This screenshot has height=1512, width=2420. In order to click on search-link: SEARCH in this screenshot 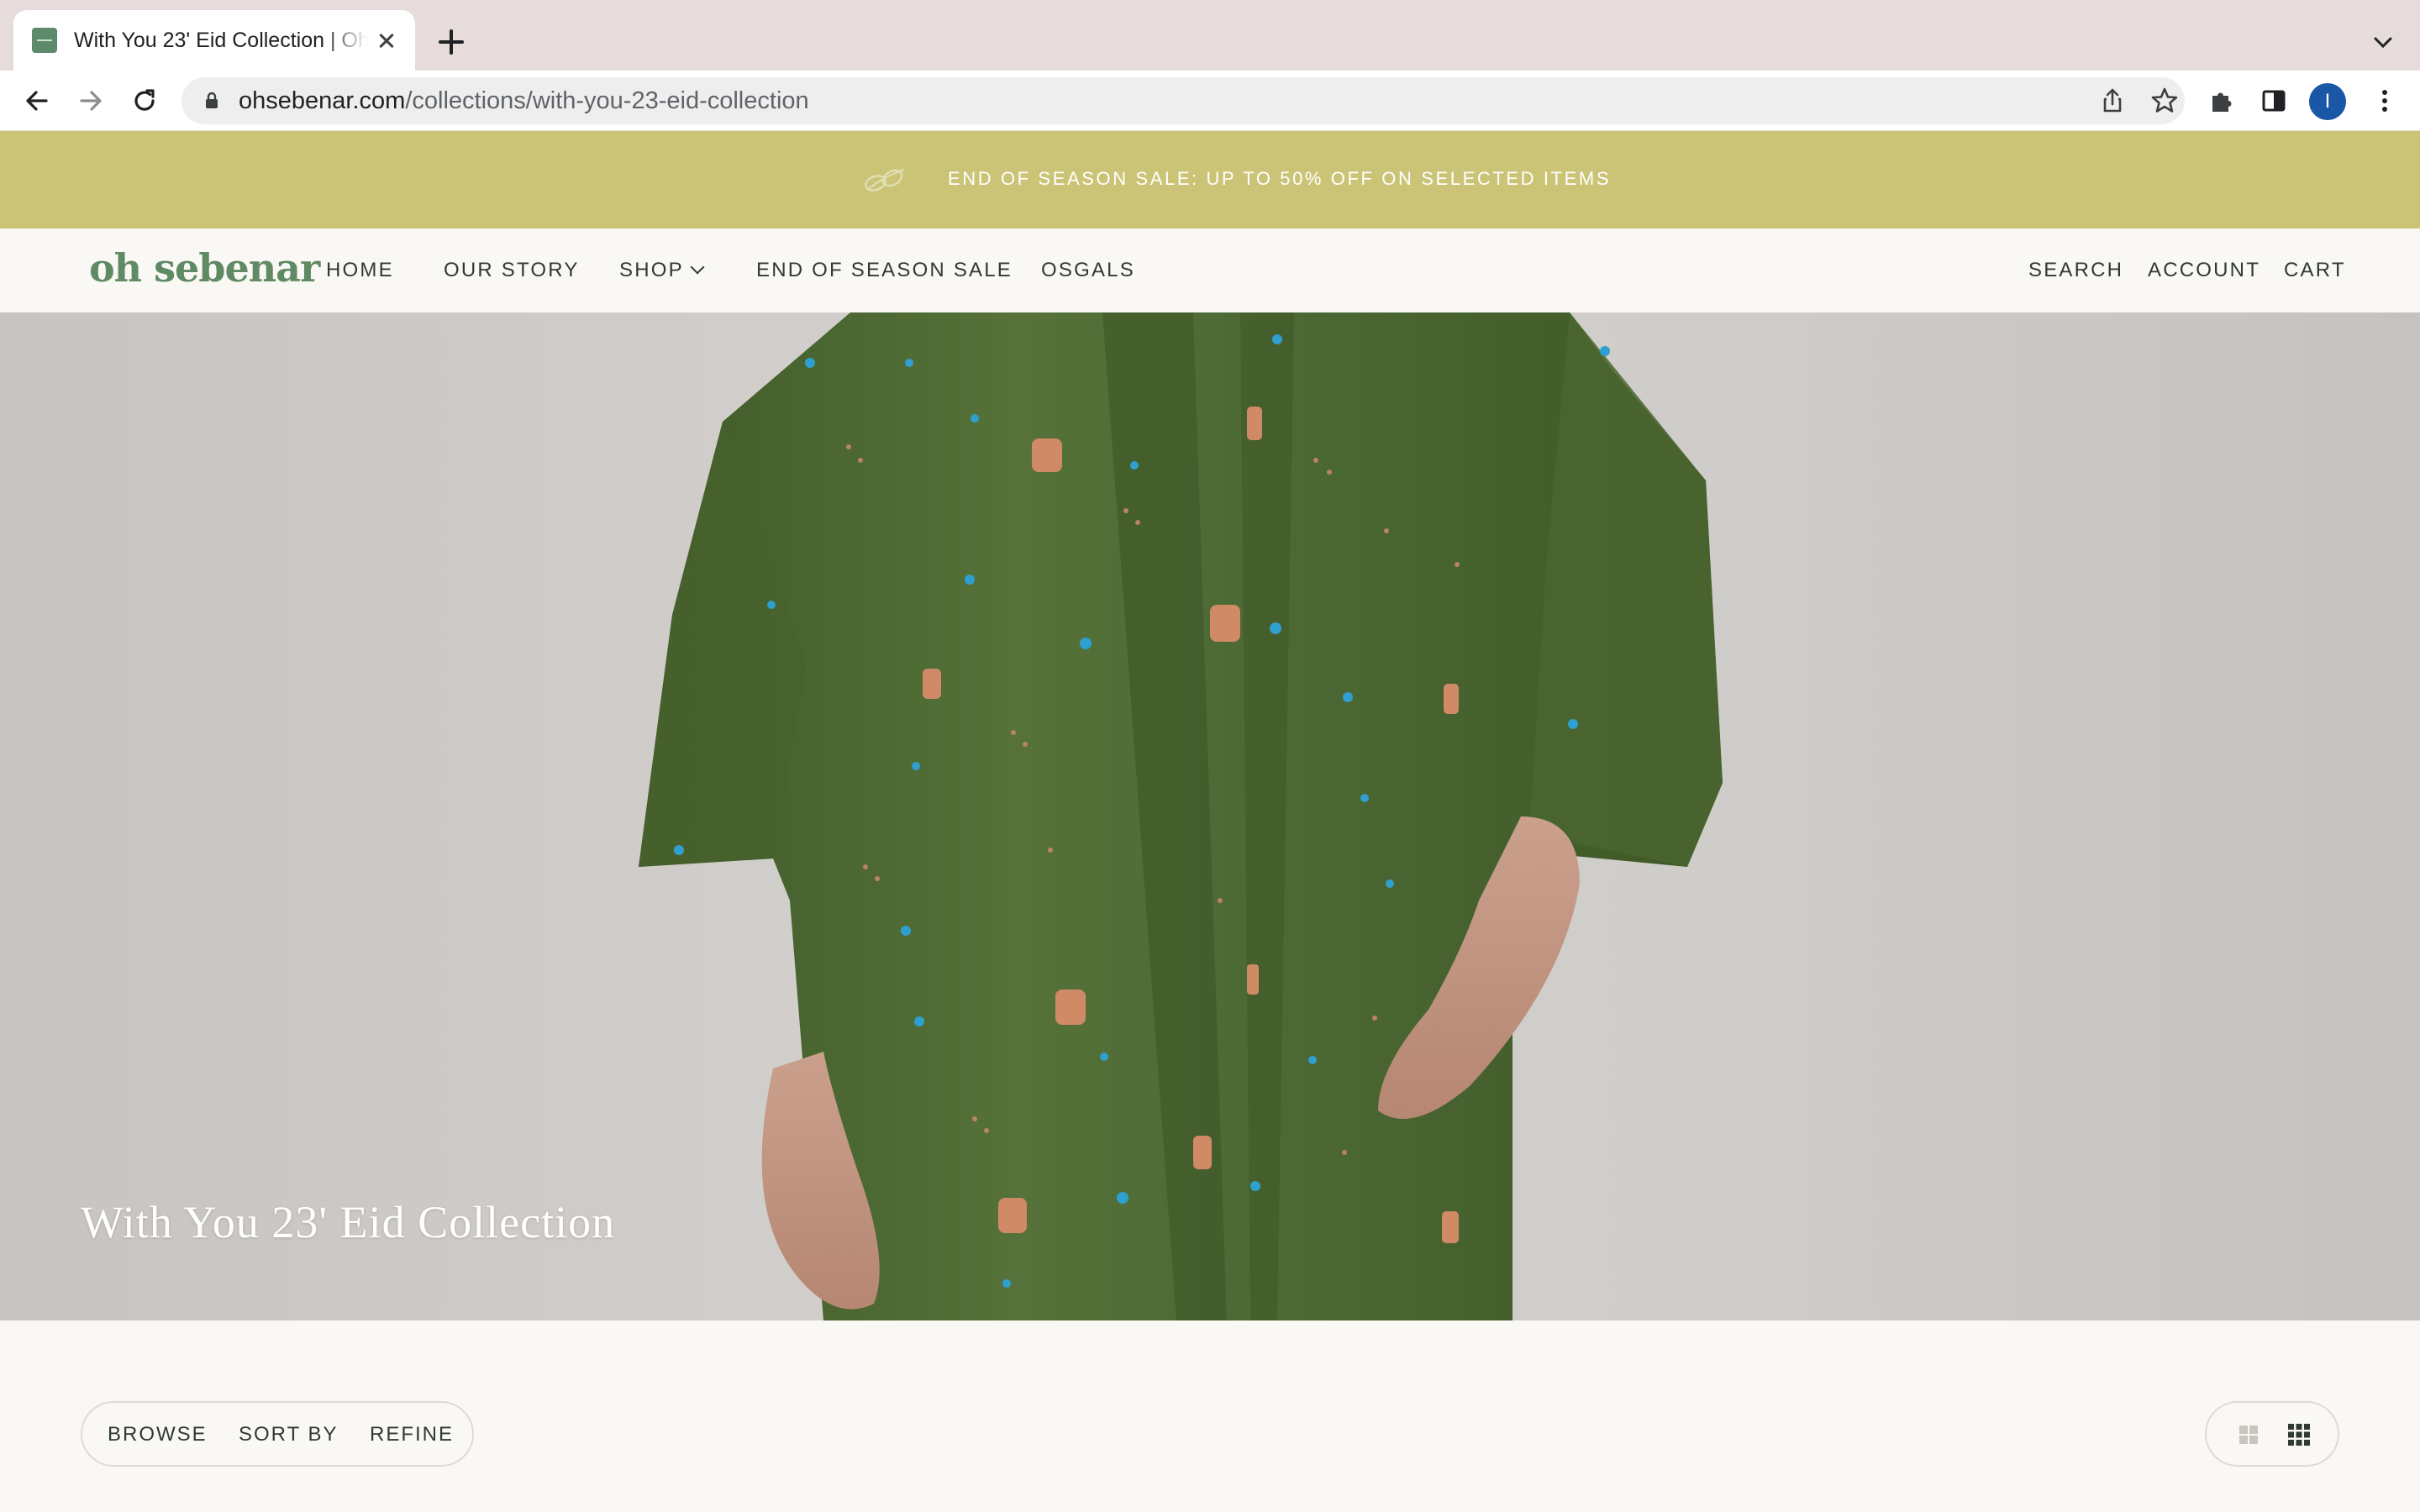, I will do `click(2075, 270)`.